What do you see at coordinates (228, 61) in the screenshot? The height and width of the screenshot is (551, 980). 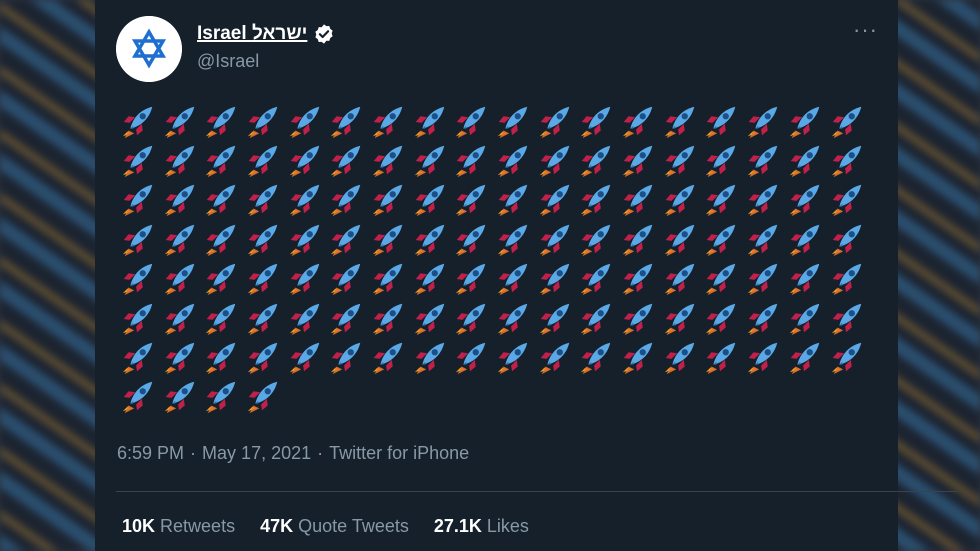 I see `account-handle: @Israel` at bounding box center [228, 61].